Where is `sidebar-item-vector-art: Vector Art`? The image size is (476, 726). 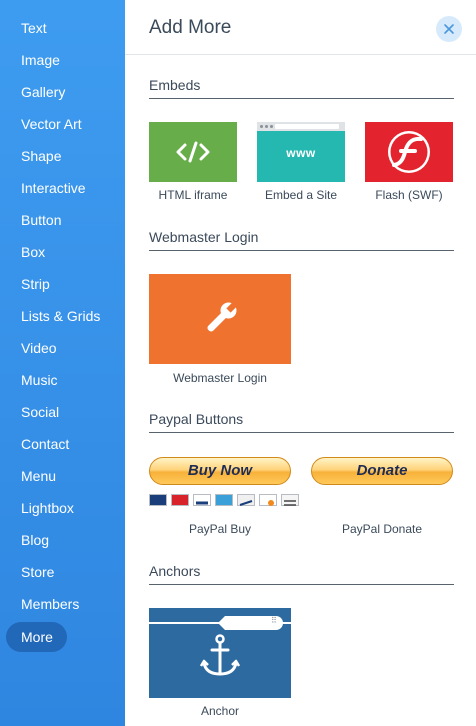
sidebar-item-vector-art: Vector Art is located at coordinates (51, 124).